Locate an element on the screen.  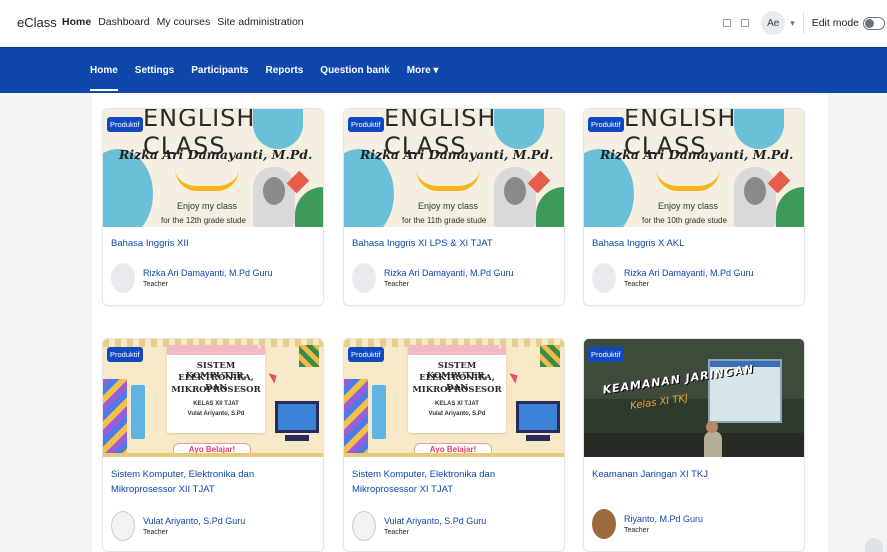
site-brand: eClass is located at coordinates (37, 22).